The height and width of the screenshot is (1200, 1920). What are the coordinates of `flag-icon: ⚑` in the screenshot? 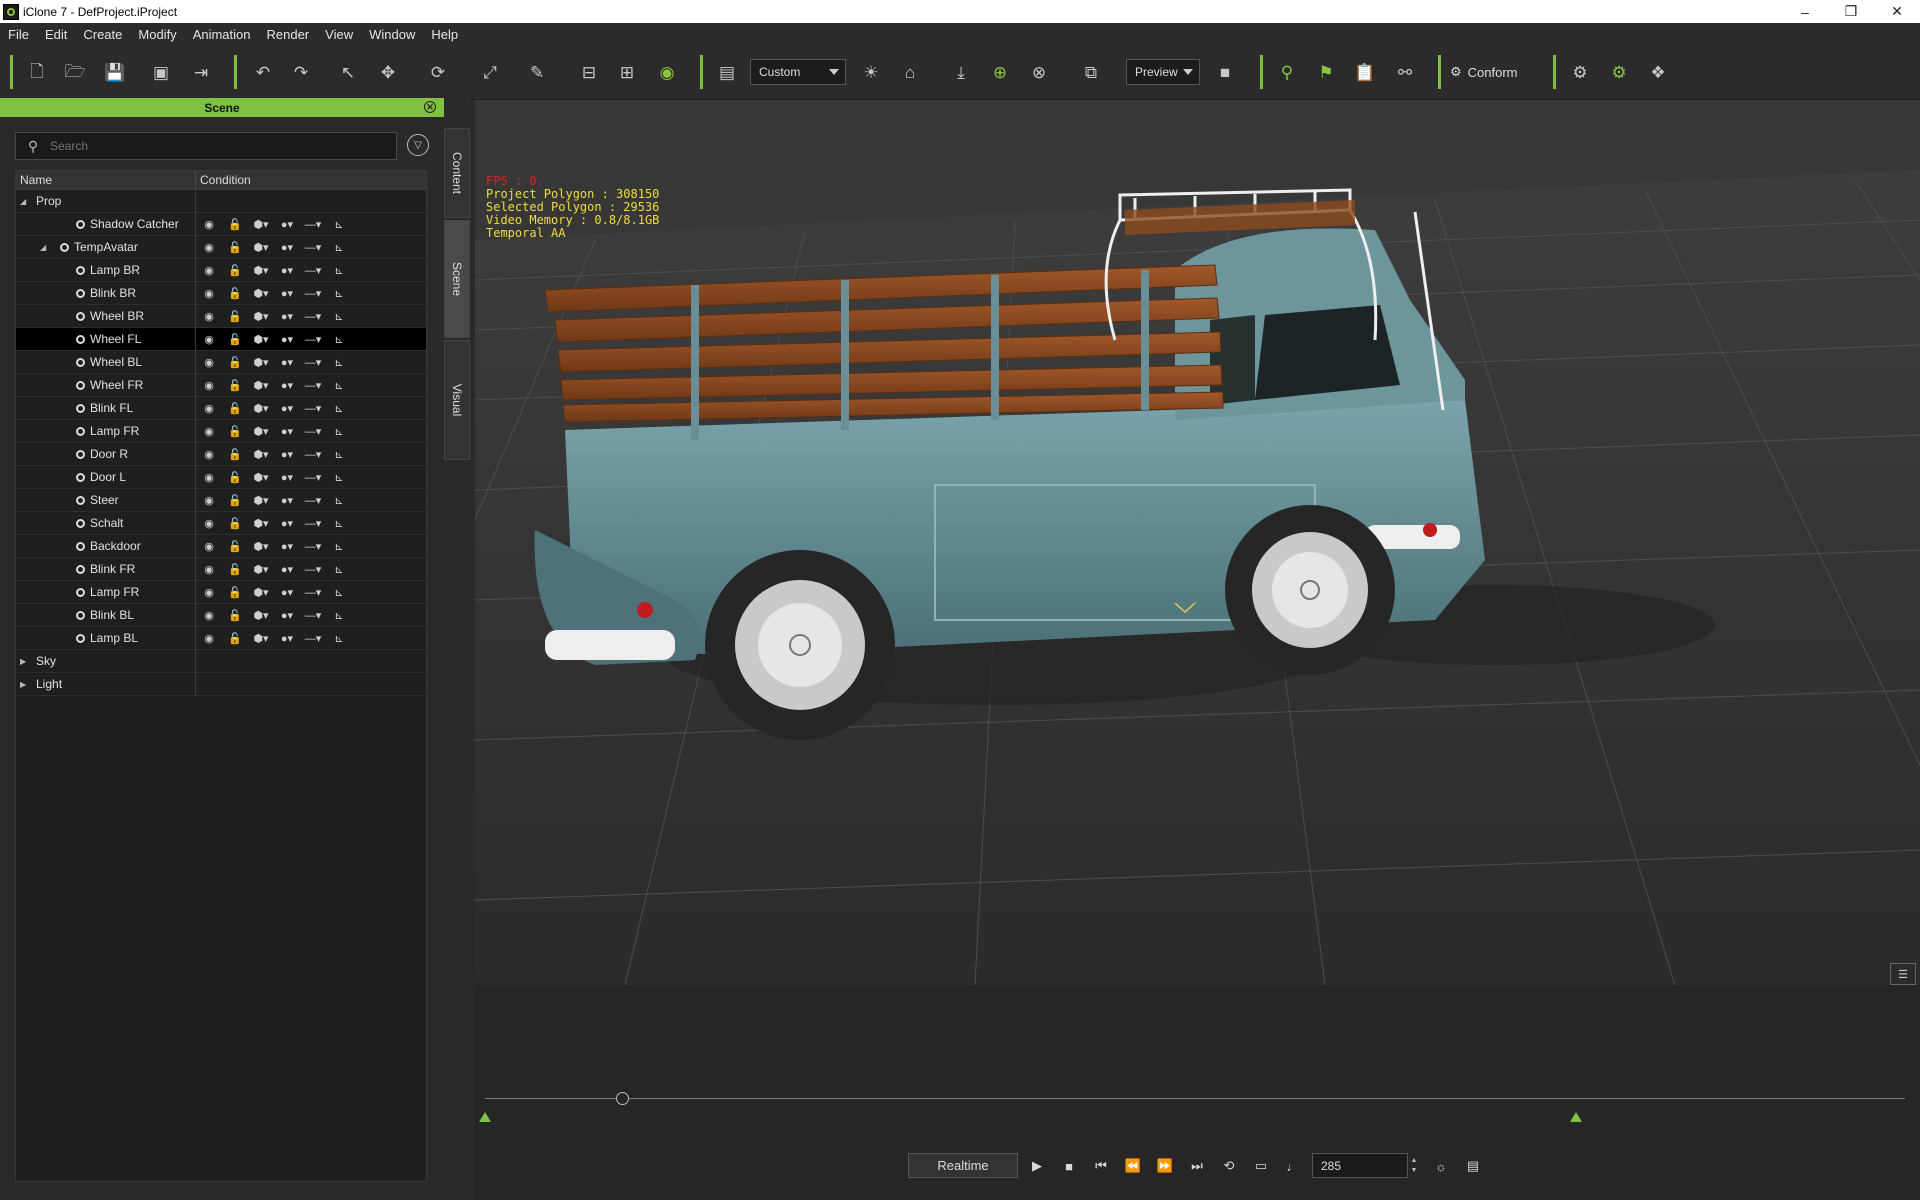 It's located at (1326, 73).